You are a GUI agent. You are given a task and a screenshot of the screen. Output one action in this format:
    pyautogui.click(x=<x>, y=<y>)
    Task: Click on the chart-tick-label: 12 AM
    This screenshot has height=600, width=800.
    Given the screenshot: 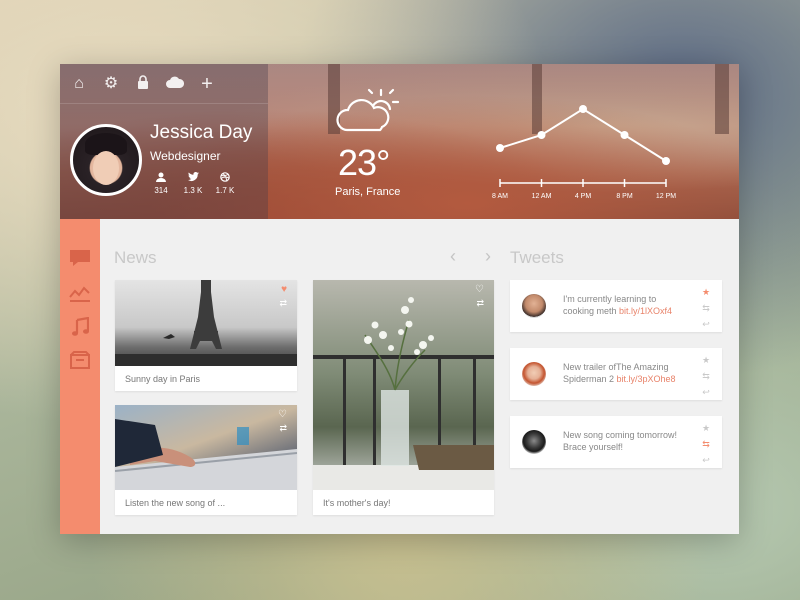 What is the action you would take?
    pyautogui.click(x=542, y=196)
    